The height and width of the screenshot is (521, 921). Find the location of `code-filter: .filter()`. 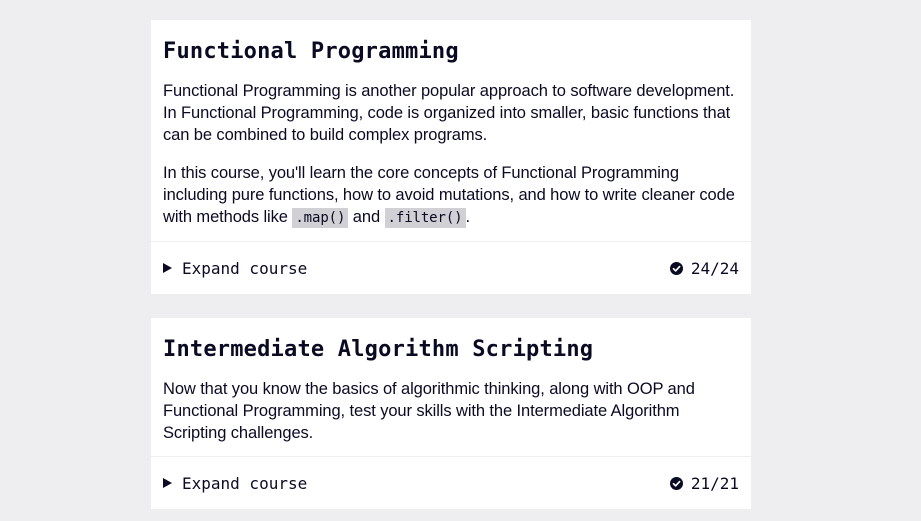

code-filter: .filter() is located at coordinates (425, 218).